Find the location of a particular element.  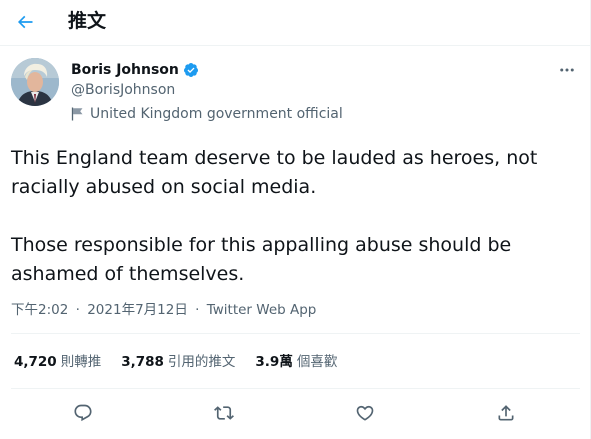

retweet-icon is located at coordinates (224, 413).